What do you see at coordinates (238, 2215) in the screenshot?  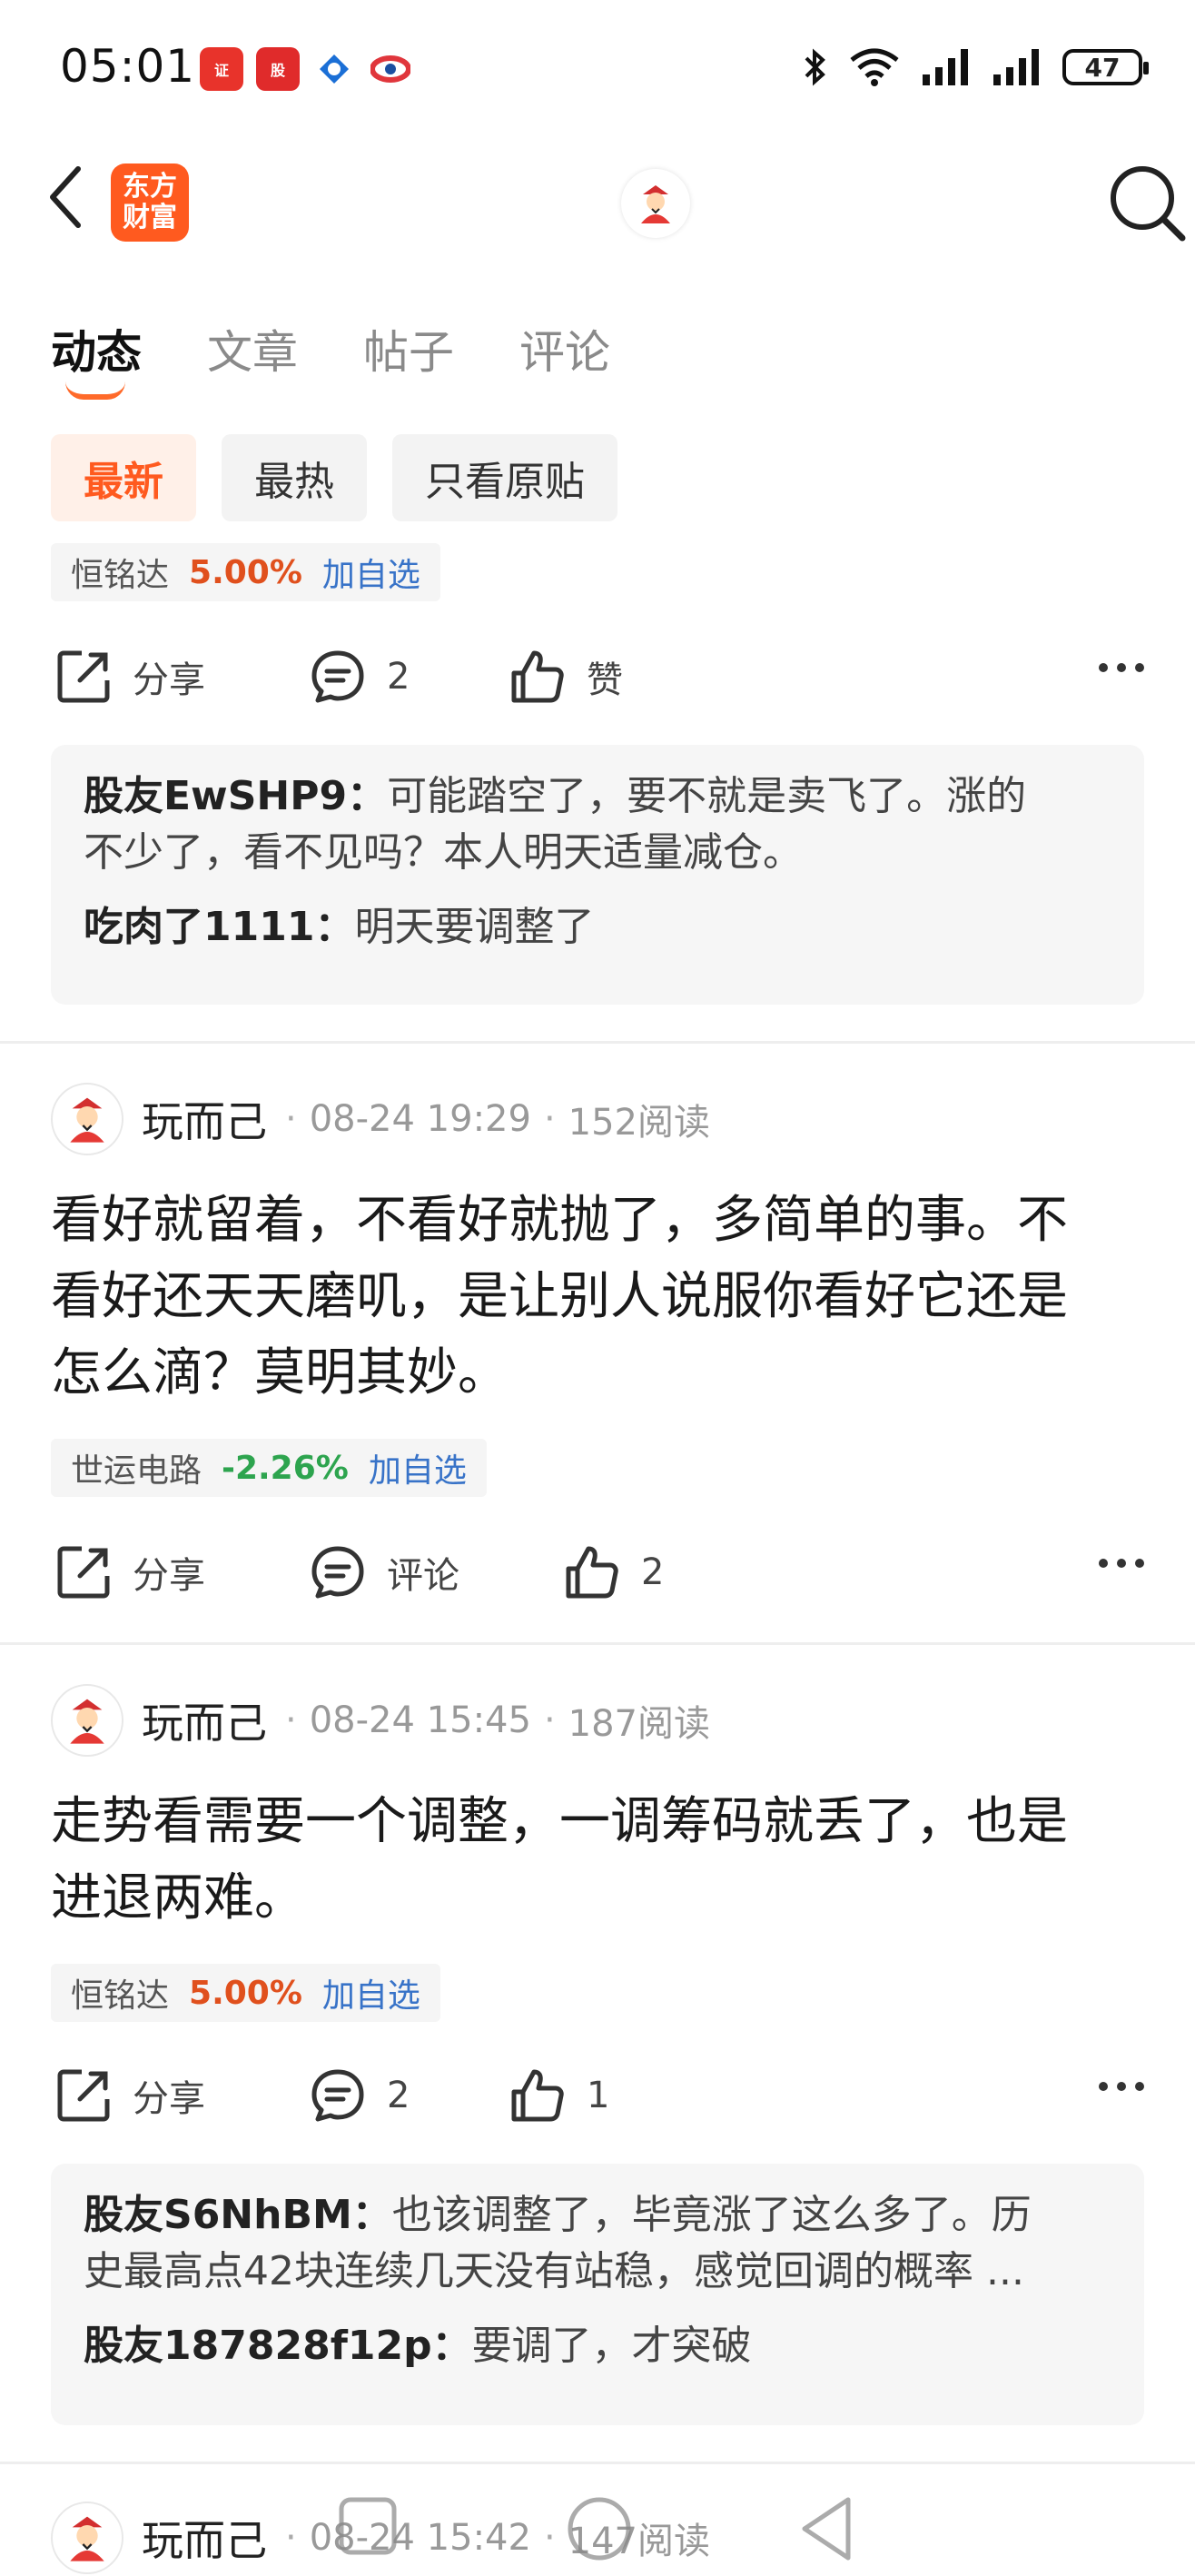 I see `comment-user: 股友S6NhBM：` at bounding box center [238, 2215].